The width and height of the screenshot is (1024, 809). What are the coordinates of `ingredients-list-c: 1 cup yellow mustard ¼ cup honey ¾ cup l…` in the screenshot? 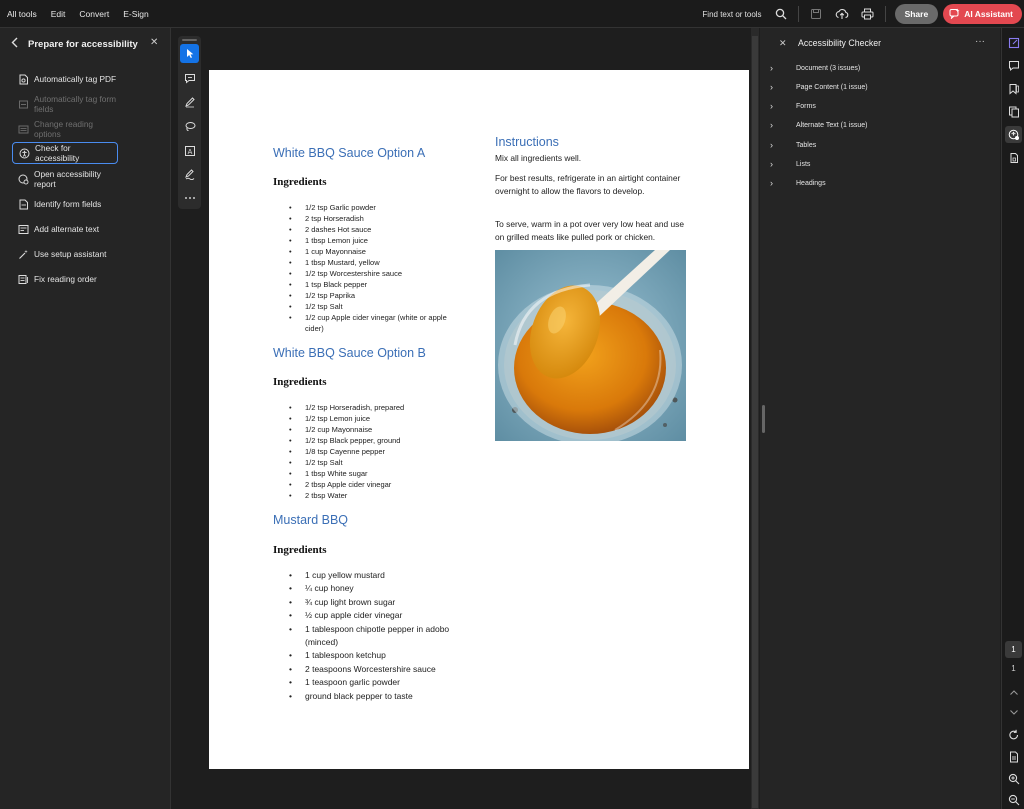 It's located at (379, 636).